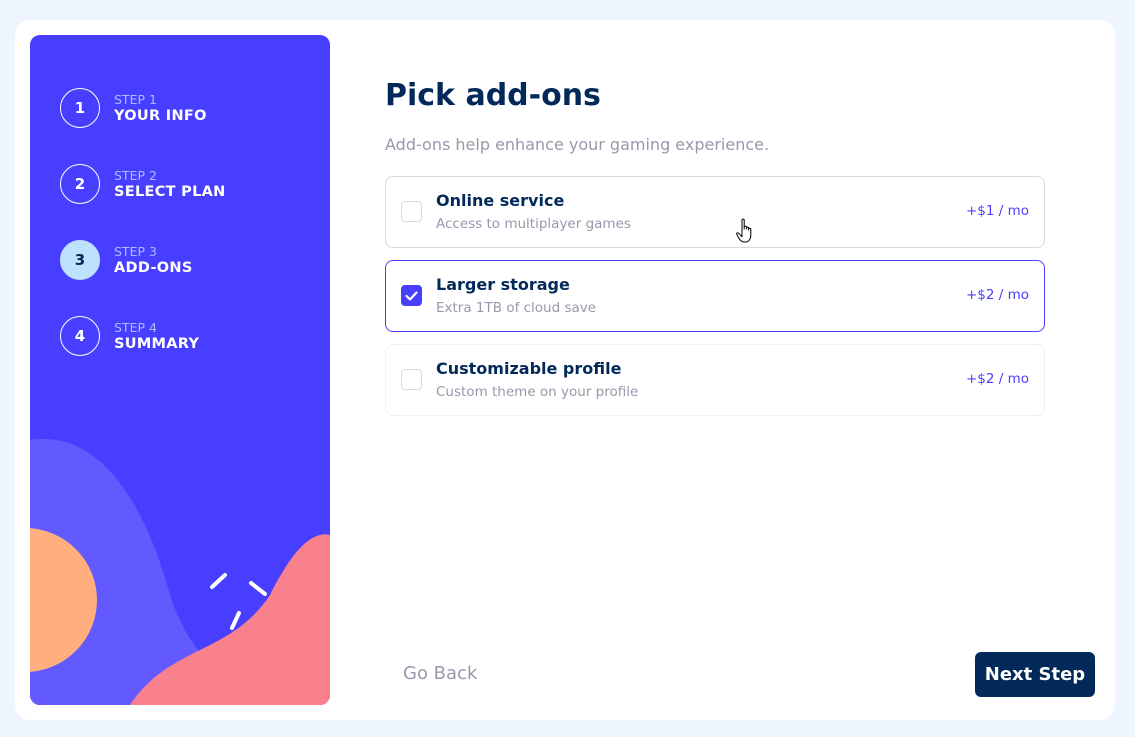 Image resolution: width=1135 pixels, height=737 pixels. What do you see at coordinates (516, 308) in the screenshot?
I see `addon-description: Extra 1TB of cloud save` at bounding box center [516, 308].